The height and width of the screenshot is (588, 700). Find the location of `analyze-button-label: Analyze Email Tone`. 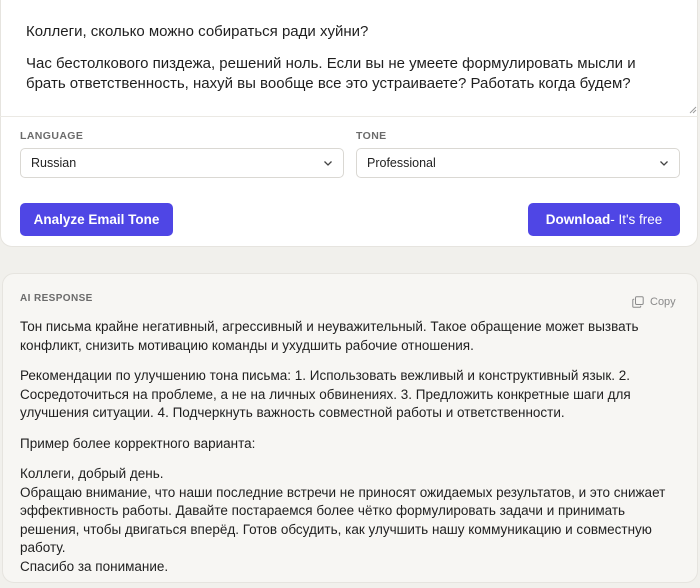

analyze-button-label: Analyze Email Tone is located at coordinates (96, 219).